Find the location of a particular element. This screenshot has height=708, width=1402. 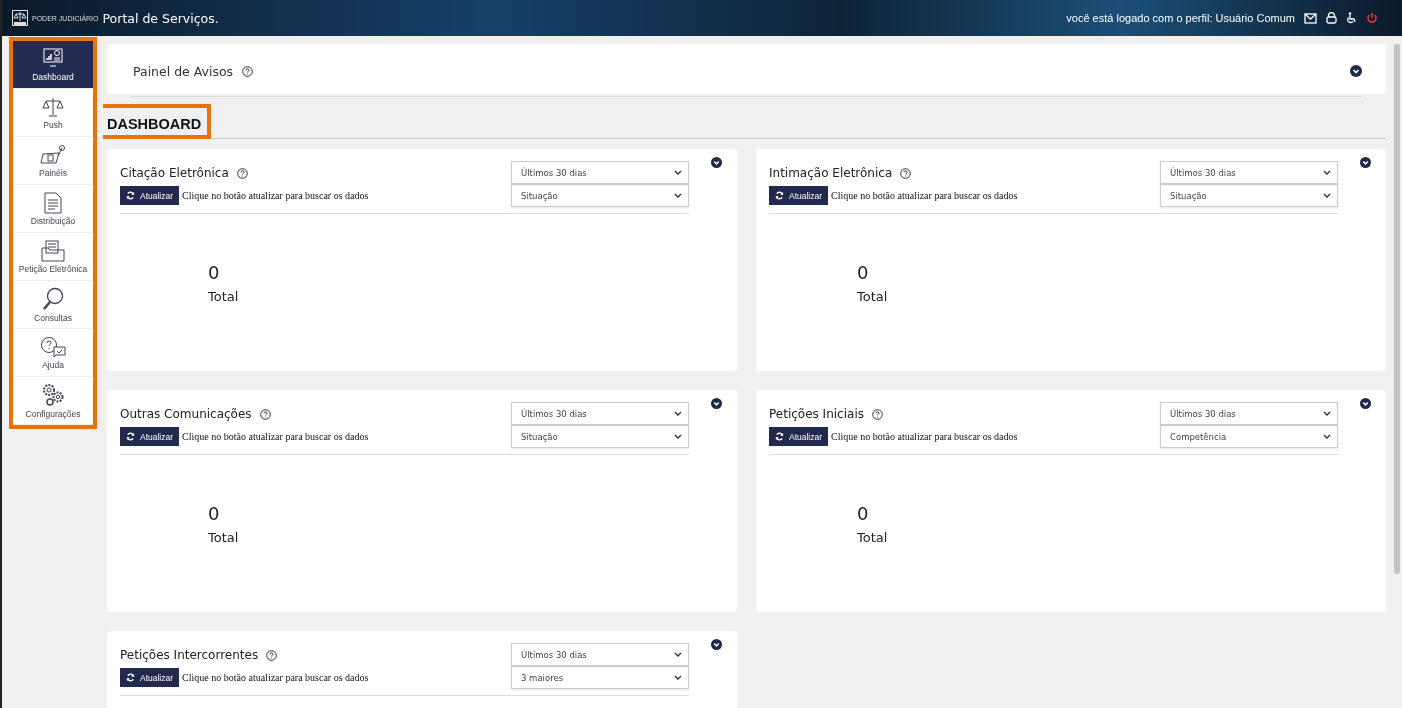

accessibility-icon is located at coordinates (1351, 18).